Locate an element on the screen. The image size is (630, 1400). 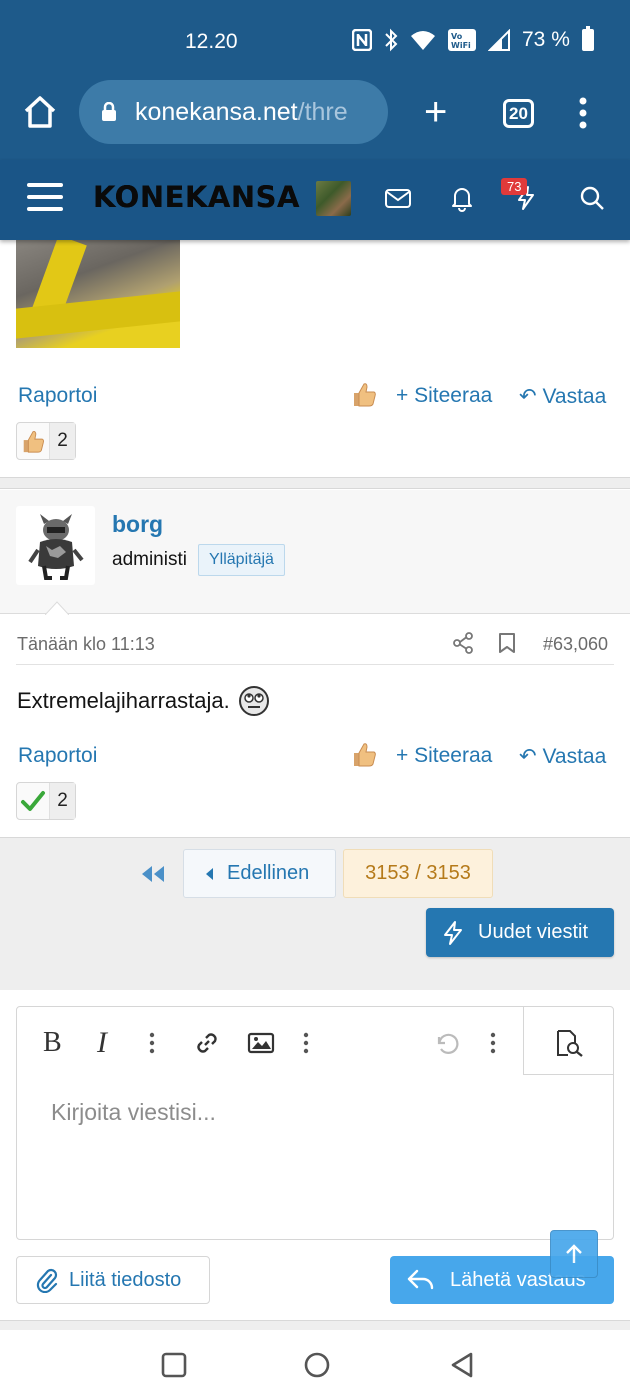
url-host: konekansa.net is located at coordinates (216, 111).